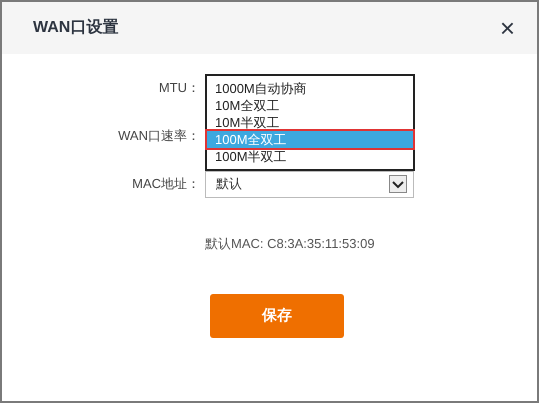 This screenshot has width=539, height=403. Describe the element at coordinates (310, 122) in the screenshot. I see `dropdown-option: 10M半双工` at that location.